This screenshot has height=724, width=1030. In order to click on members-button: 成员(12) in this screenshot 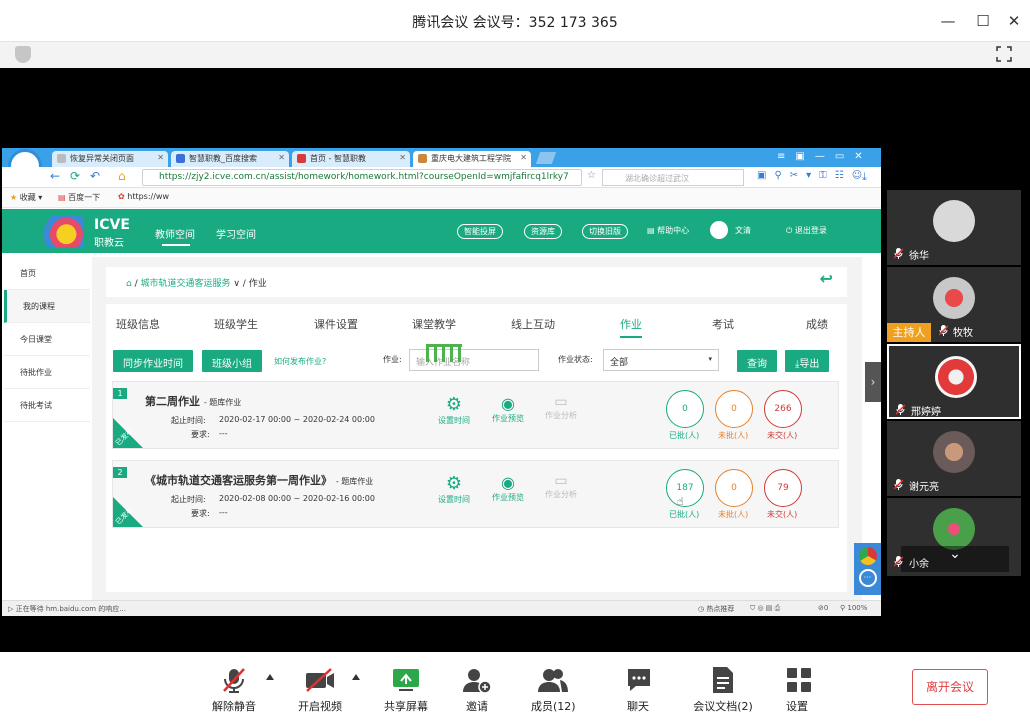, I will do `click(553, 690)`.